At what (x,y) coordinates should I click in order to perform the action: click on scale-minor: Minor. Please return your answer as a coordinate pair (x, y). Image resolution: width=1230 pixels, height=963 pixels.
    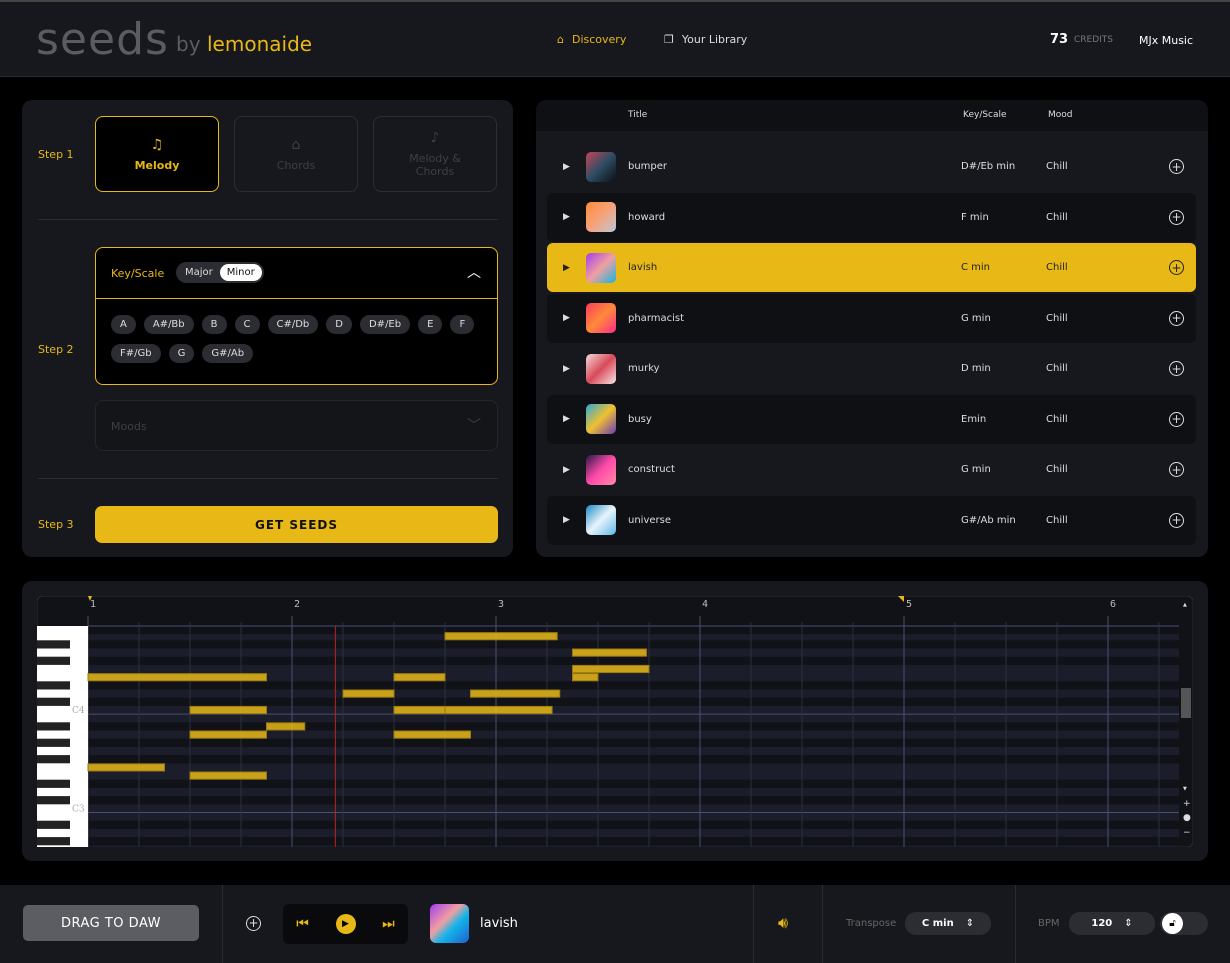
    Looking at the image, I should click on (240, 272).